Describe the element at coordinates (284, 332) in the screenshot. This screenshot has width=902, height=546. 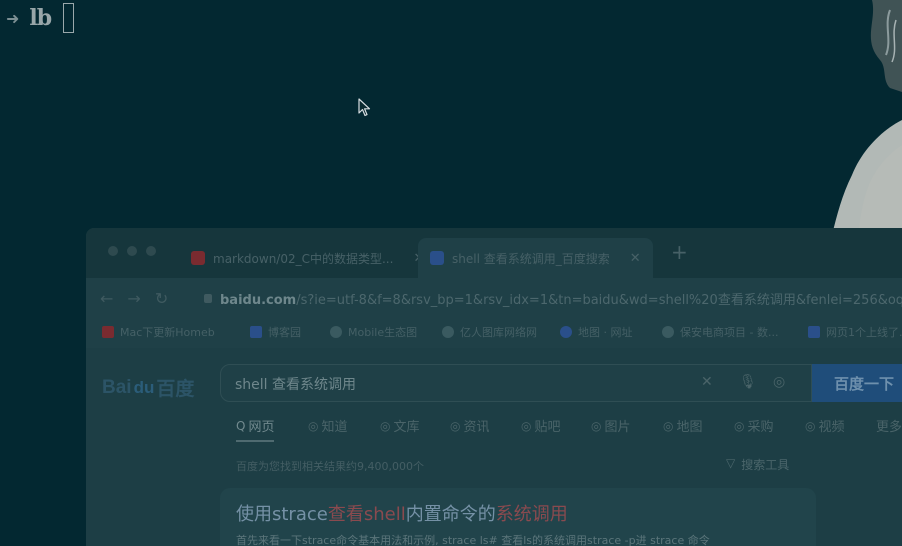
I see `bookmark-label: 博客园` at that location.